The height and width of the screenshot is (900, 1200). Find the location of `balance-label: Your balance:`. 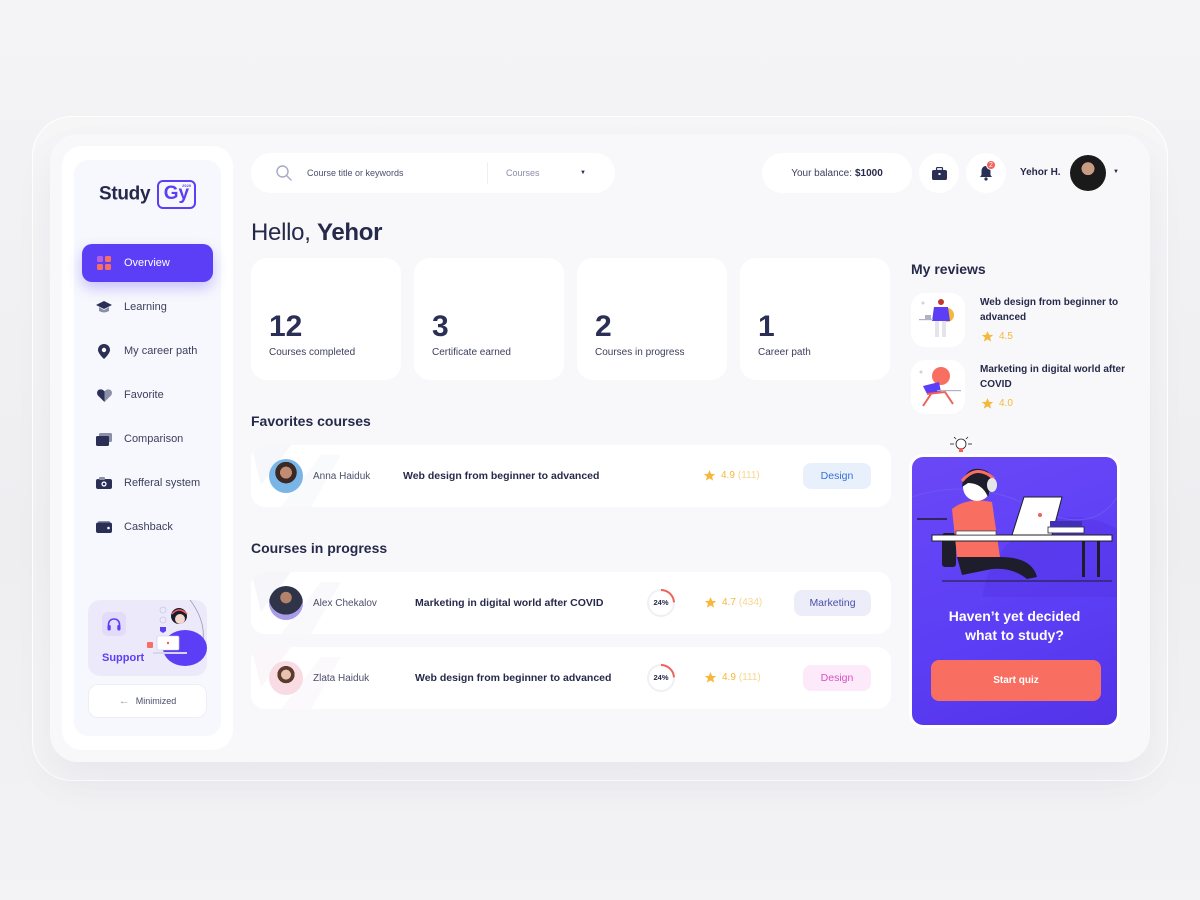

balance-label: Your balance: is located at coordinates (821, 173).